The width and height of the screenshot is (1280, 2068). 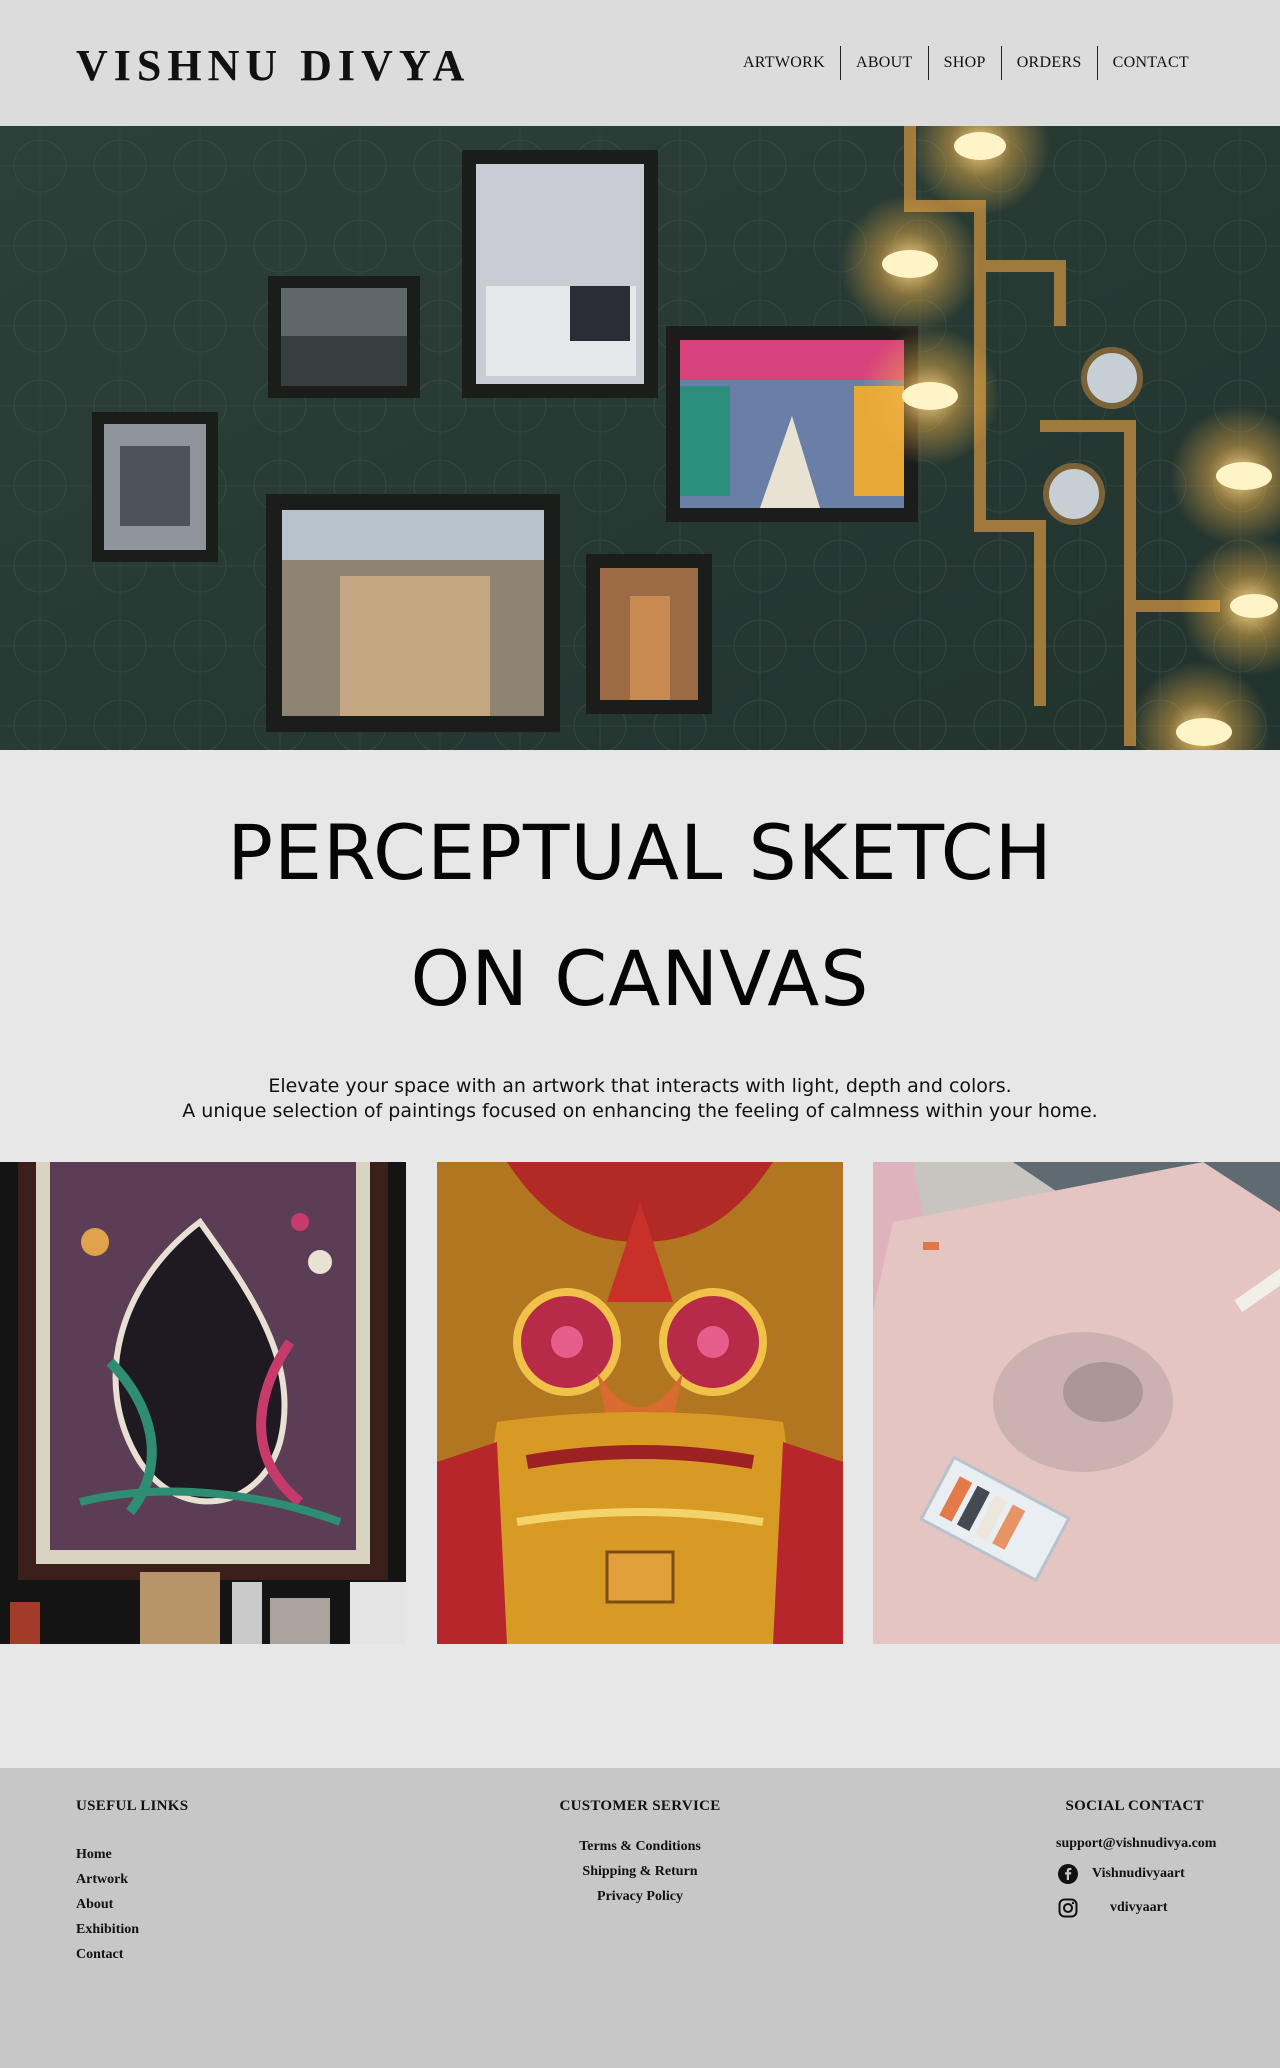 I want to click on footer-email-link: support@vishnudivya.com, so click(x=1136, y=1844).